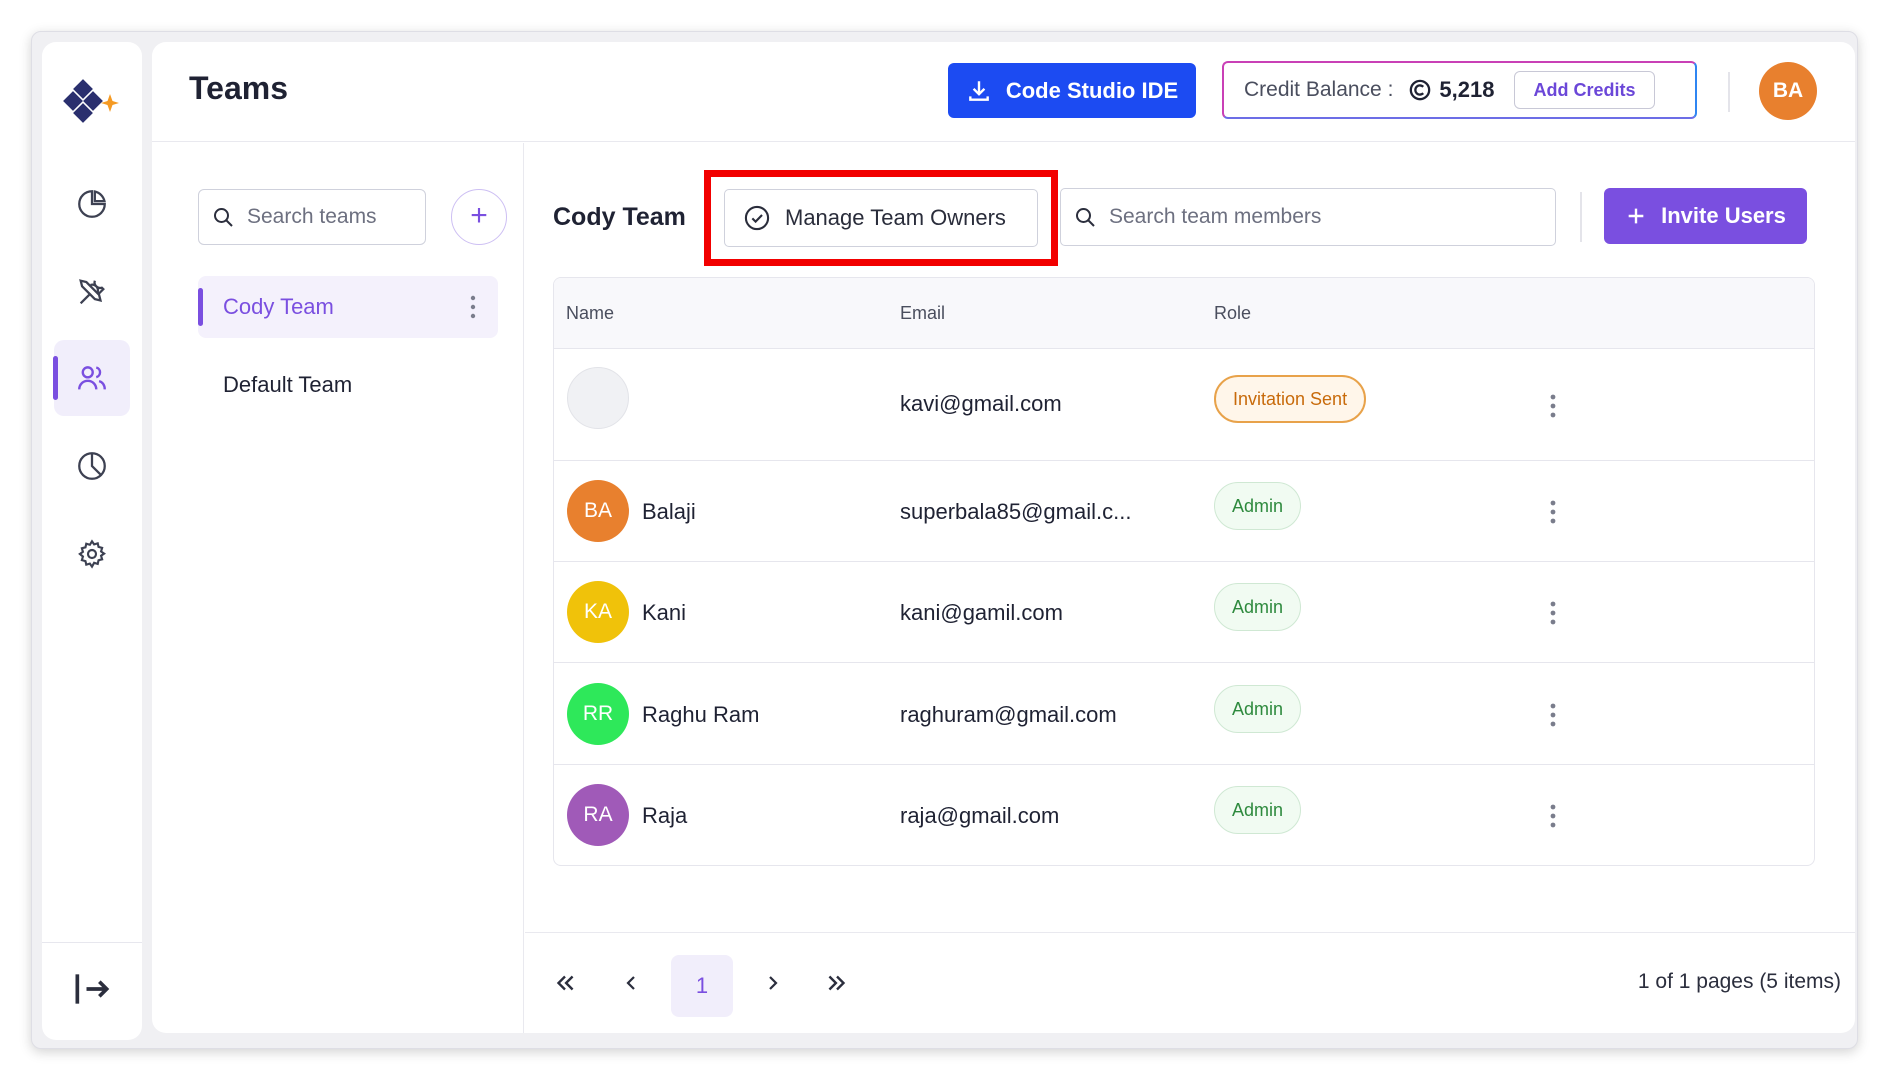 This screenshot has height=1078, width=1889. I want to click on team-item-label: Cody Team, so click(278, 306).